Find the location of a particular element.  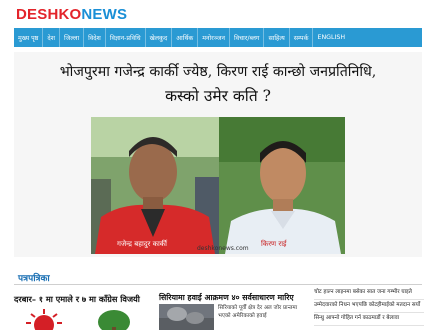

site-header: DESHKONEWS is located at coordinates (220, 14).